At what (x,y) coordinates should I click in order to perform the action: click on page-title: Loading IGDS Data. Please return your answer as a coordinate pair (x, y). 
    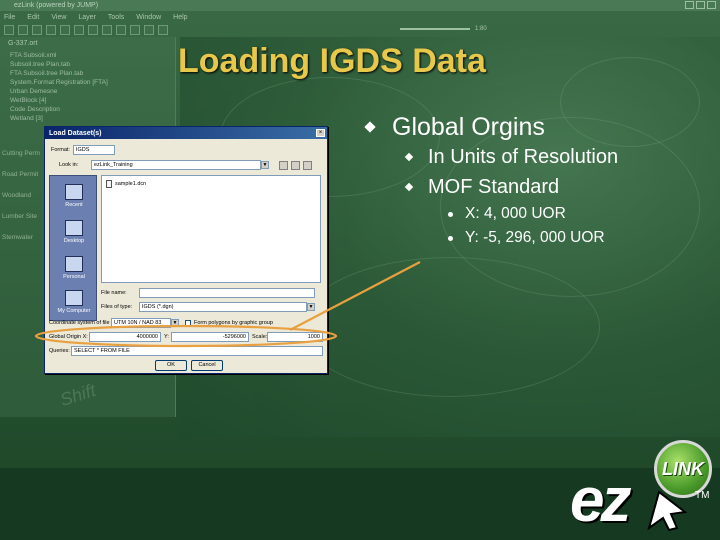
    Looking at the image, I should click on (332, 61).